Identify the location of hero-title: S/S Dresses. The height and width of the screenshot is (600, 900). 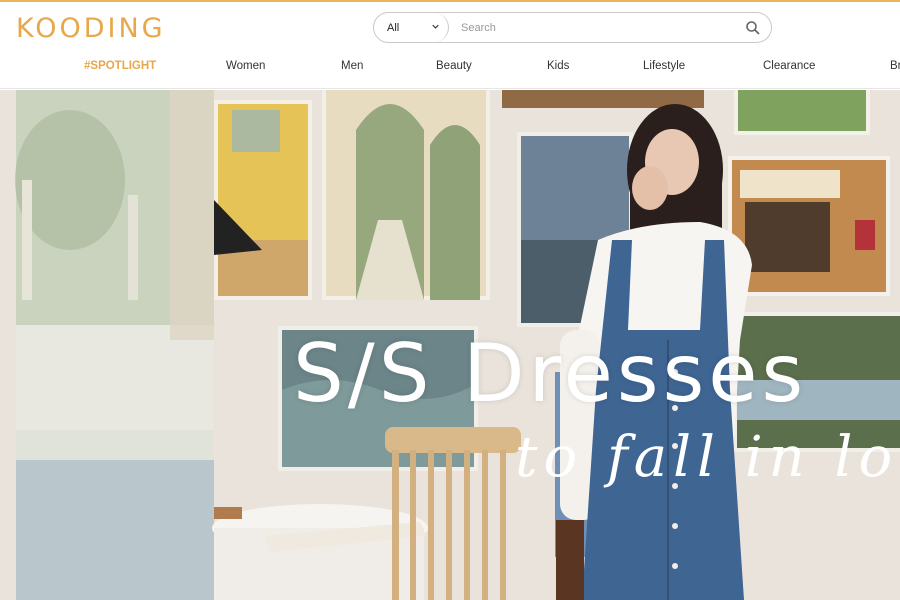
(550, 373).